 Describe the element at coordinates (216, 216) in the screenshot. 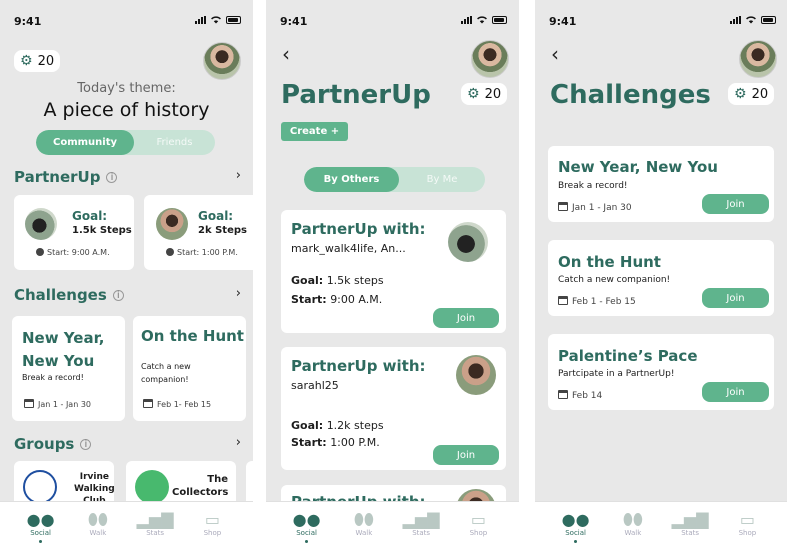

I see `goal-label: Goal:` at that location.